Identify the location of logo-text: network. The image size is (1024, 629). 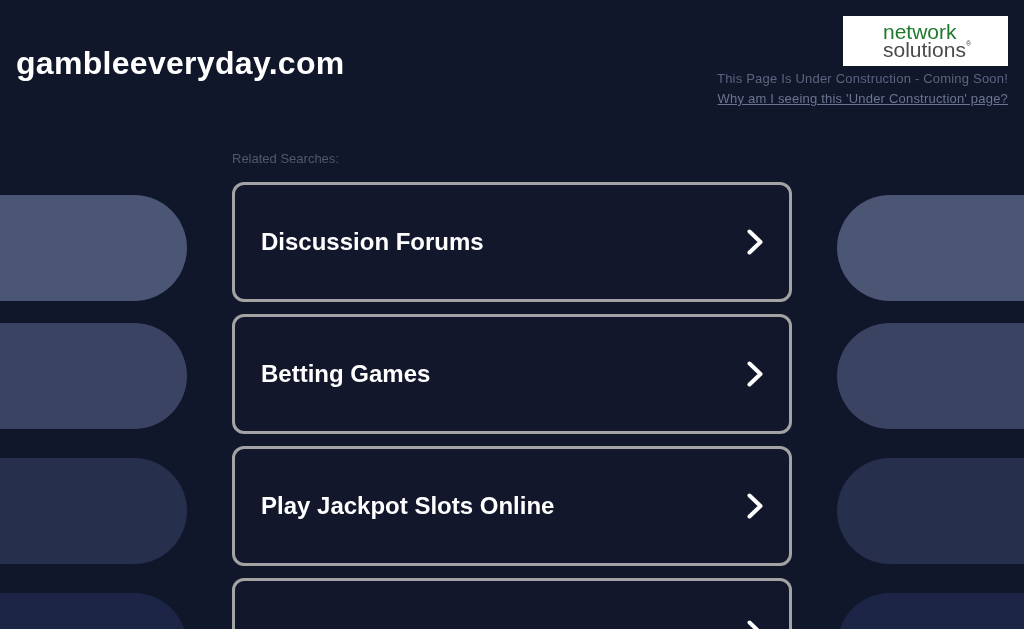
(920, 31).